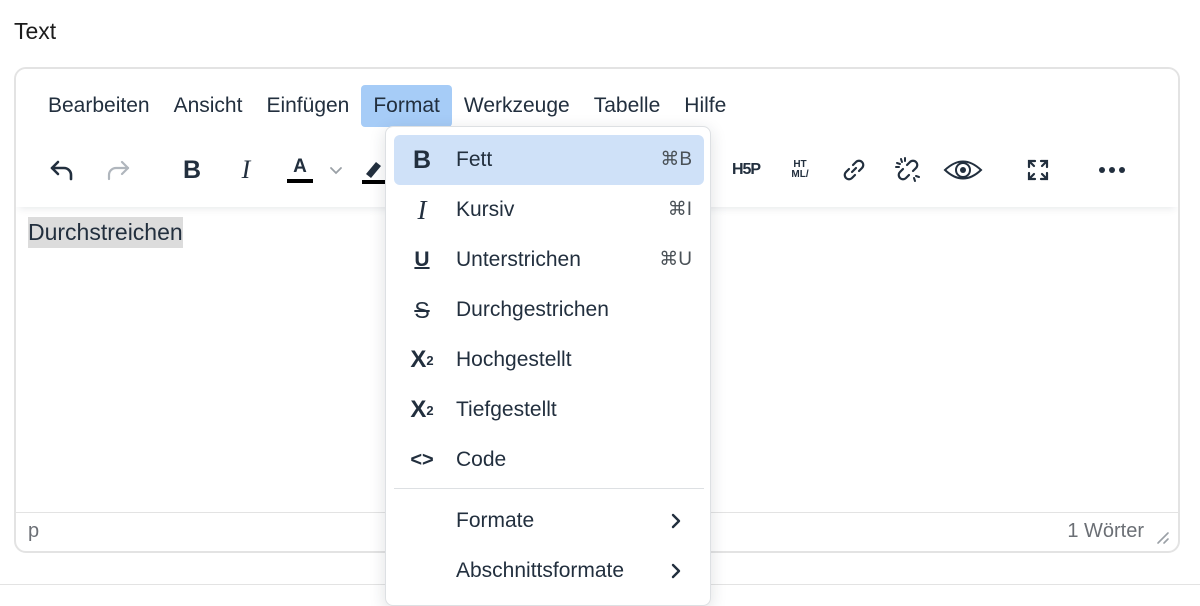  I want to click on word-count: 1 Wörter, so click(1105, 531).